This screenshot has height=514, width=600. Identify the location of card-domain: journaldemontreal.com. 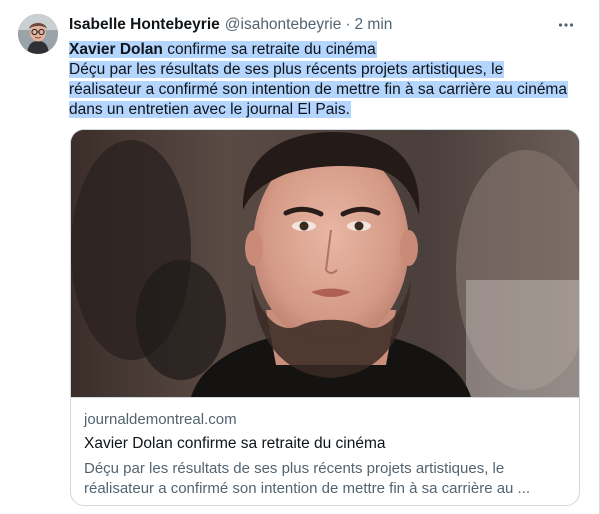
(160, 419).